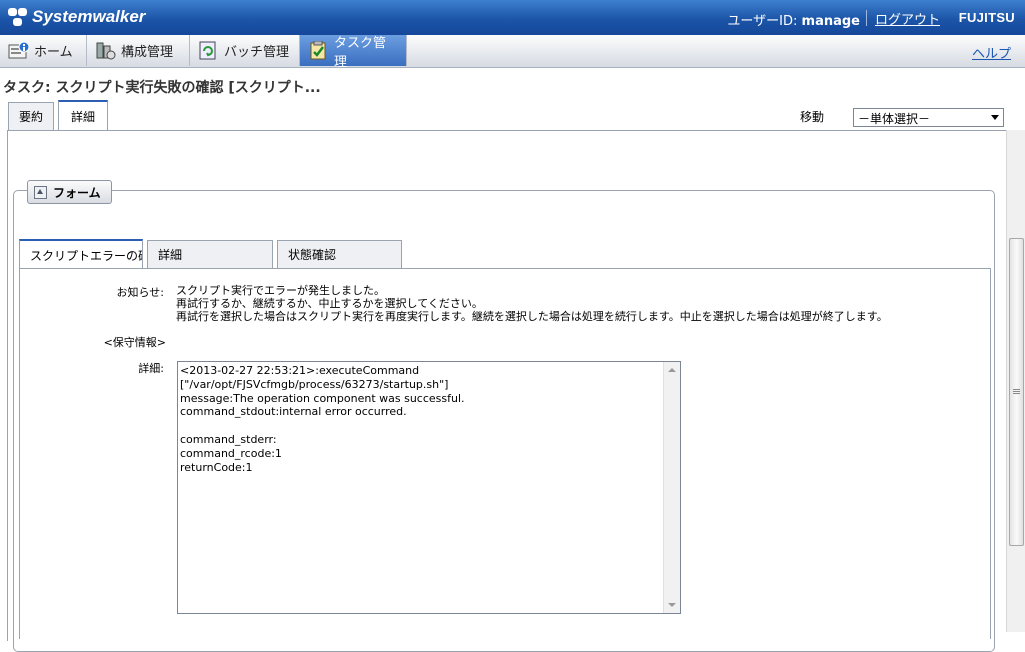 This screenshot has height=652, width=1025. I want to click on fujitsu-logo: FUJITSU, so click(986, 17).